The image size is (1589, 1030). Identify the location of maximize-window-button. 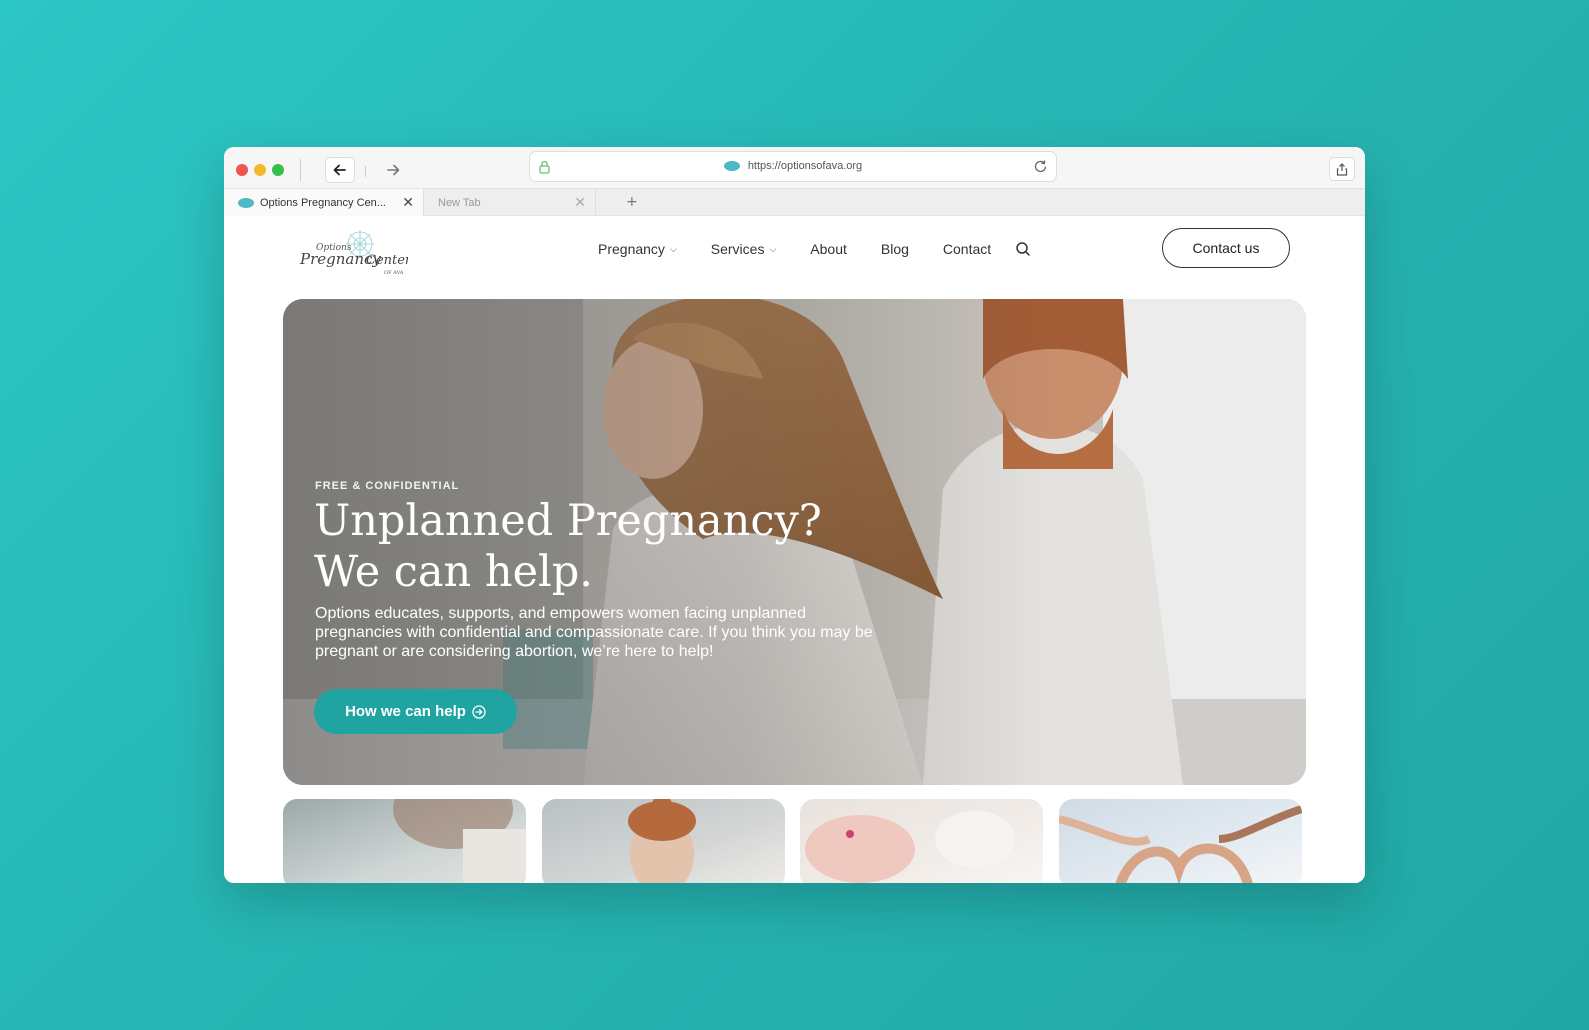
(278, 170).